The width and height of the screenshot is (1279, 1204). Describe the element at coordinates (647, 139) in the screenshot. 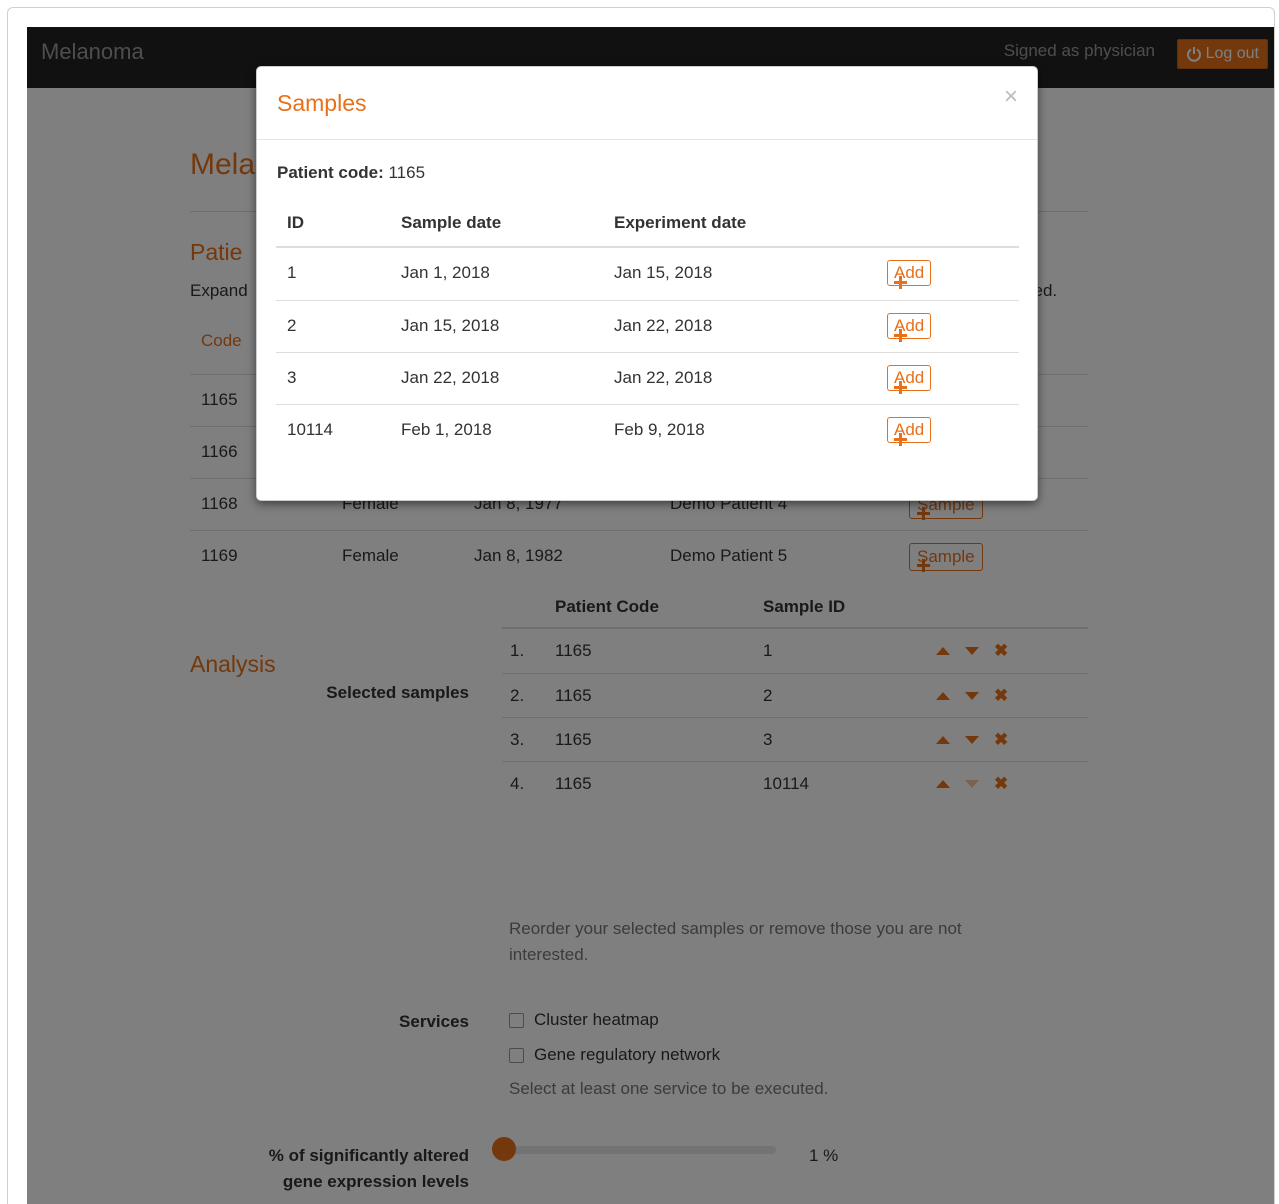

I see `modal-divider` at that location.